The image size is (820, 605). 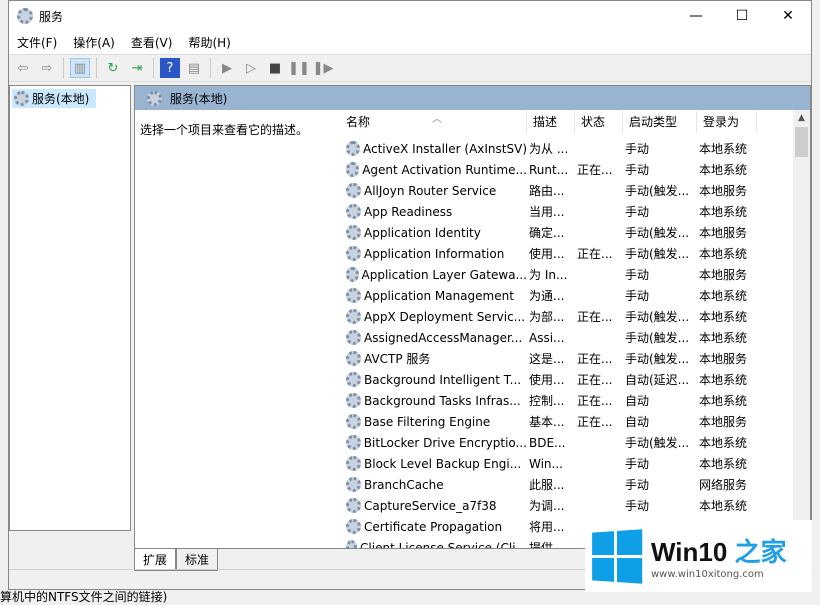 What do you see at coordinates (197, 560) in the screenshot?
I see `tab-standard: 标准` at bounding box center [197, 560].